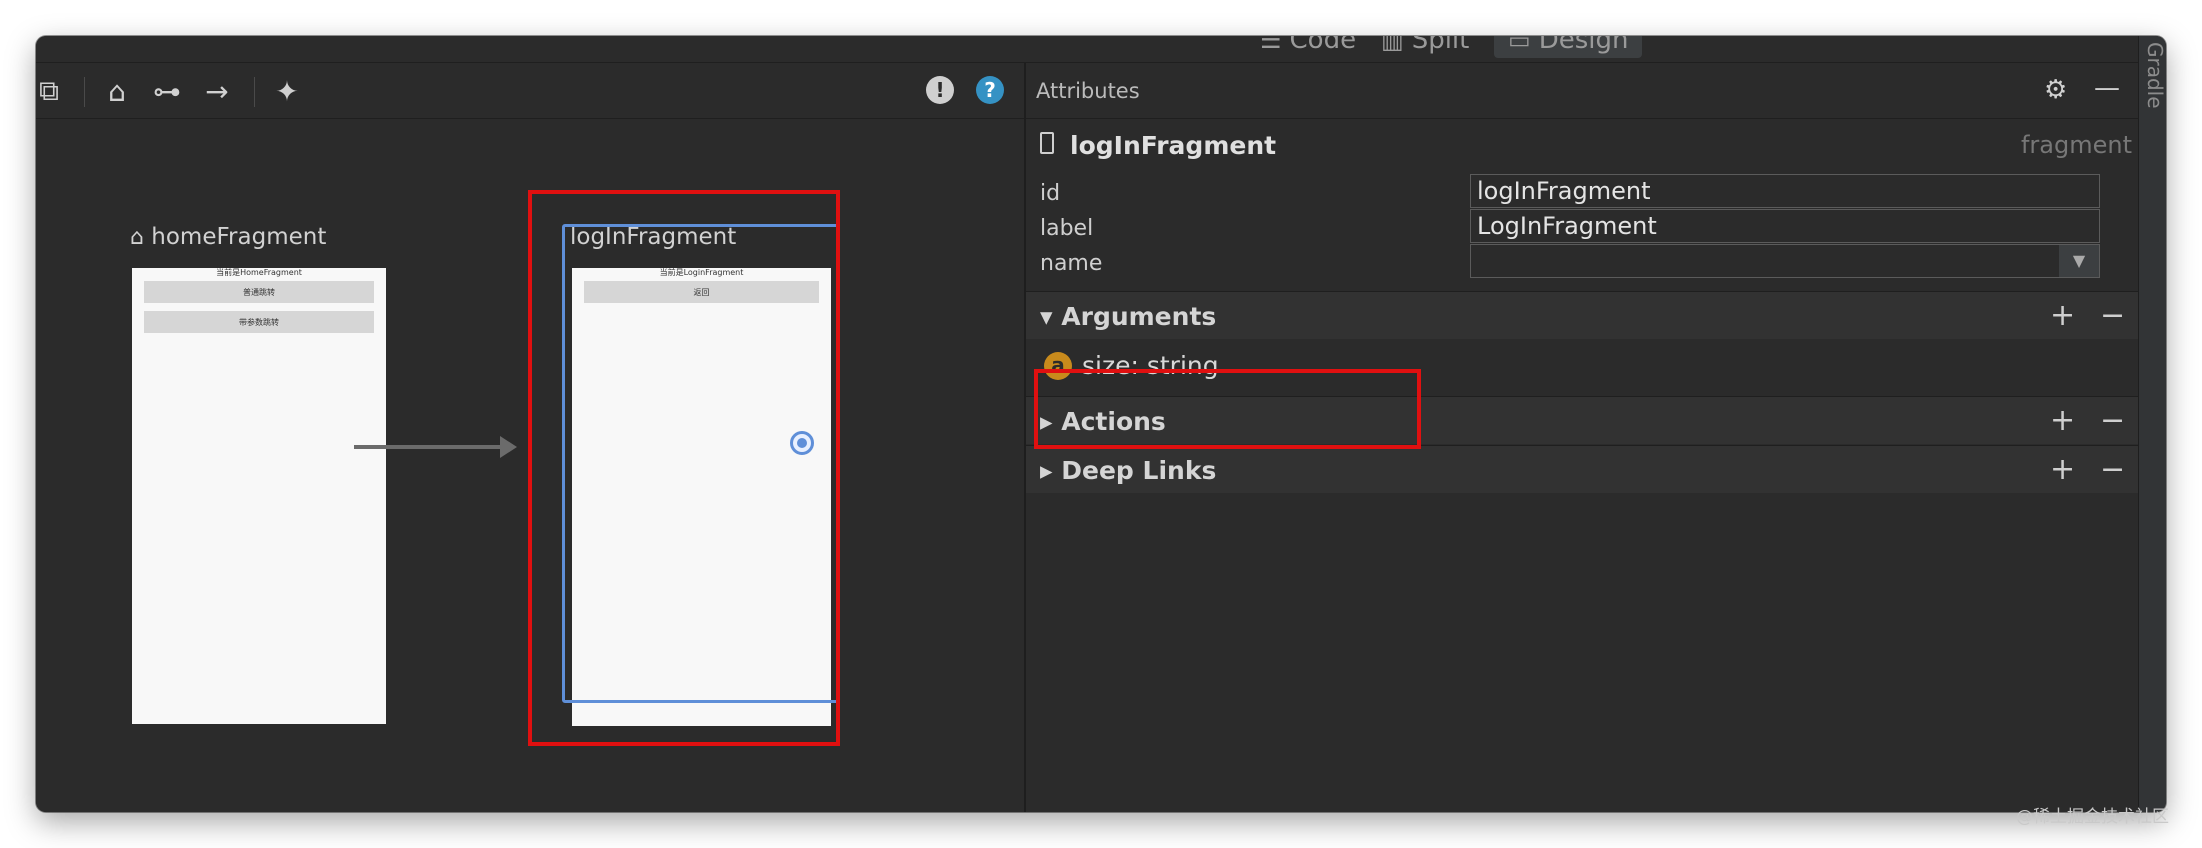 Image resolution: width=2202 pixels, height=848 pixels. Describe the element at coordinates (940, 90) in the screenshot. I see `warning-icon: !` at that location.